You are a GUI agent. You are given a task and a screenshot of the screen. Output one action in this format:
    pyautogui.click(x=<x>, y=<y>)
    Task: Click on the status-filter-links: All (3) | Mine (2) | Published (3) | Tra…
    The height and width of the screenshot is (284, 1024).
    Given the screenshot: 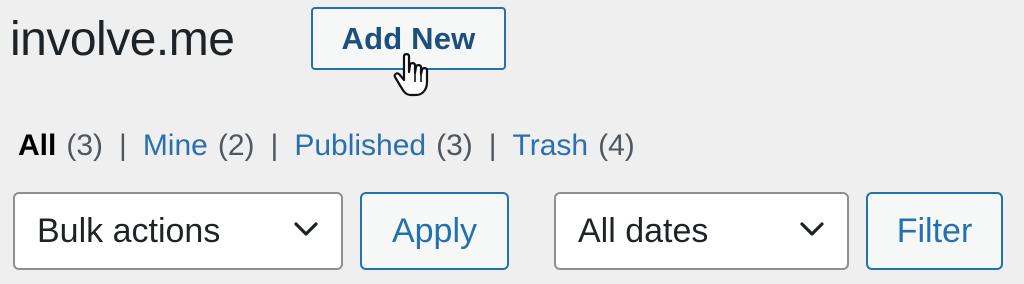 What is the action you would take?
    pyautogui.click(x=326, y=146)
    